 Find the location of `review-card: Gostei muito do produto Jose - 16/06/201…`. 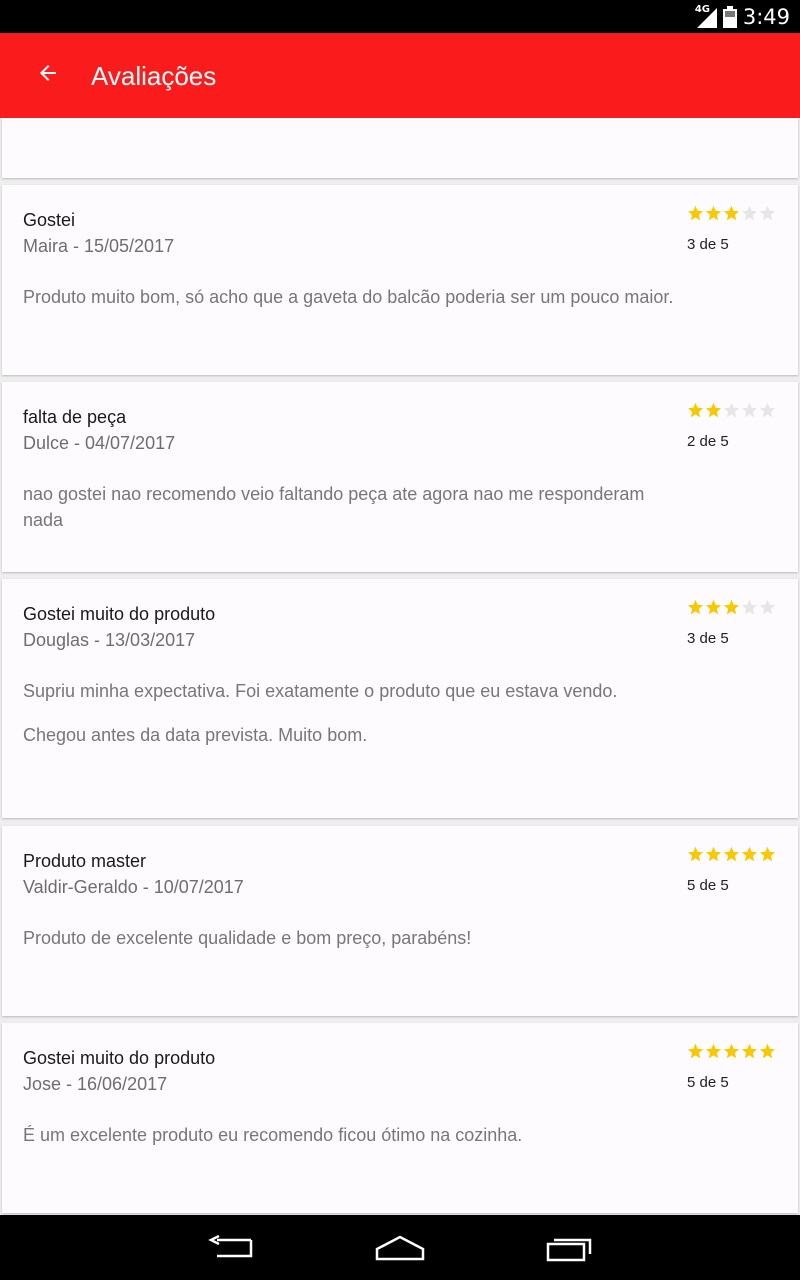

review-card: Gostei muito do produto Jose - 16/06/201… is located at coordinates (400, 1118).